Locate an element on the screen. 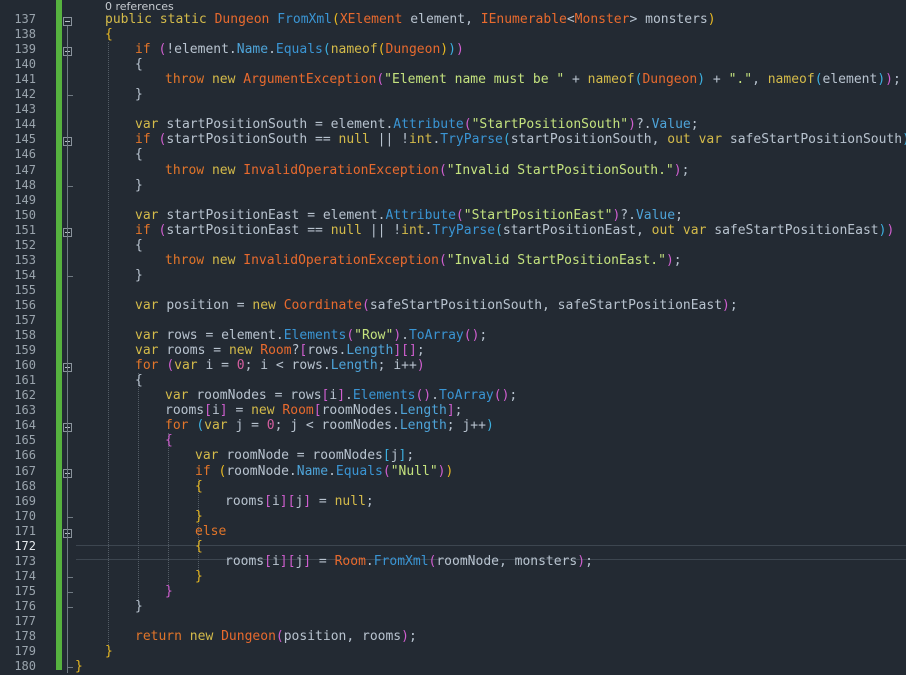 The image size is (906, 675). line-number: 137 is located at coordinates (25, 19).